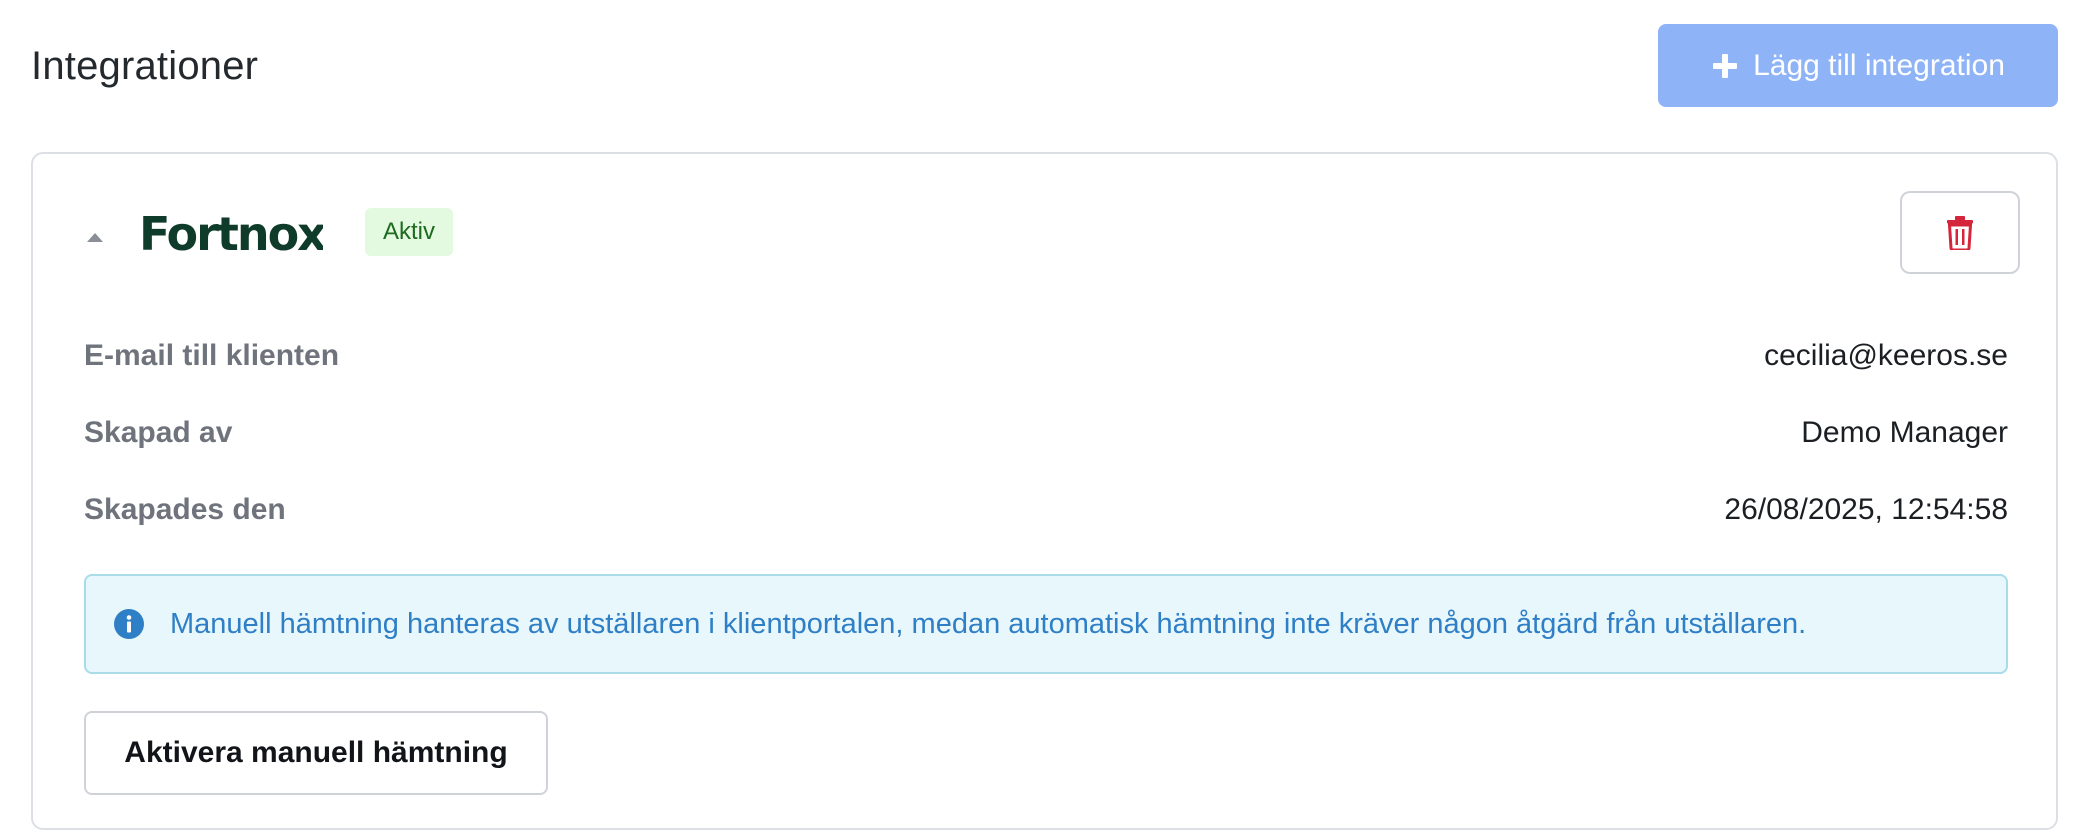 The width and height of the screenshot is (2100, 838). I want to click on status-badge: Aktiv, so click(409, 232).